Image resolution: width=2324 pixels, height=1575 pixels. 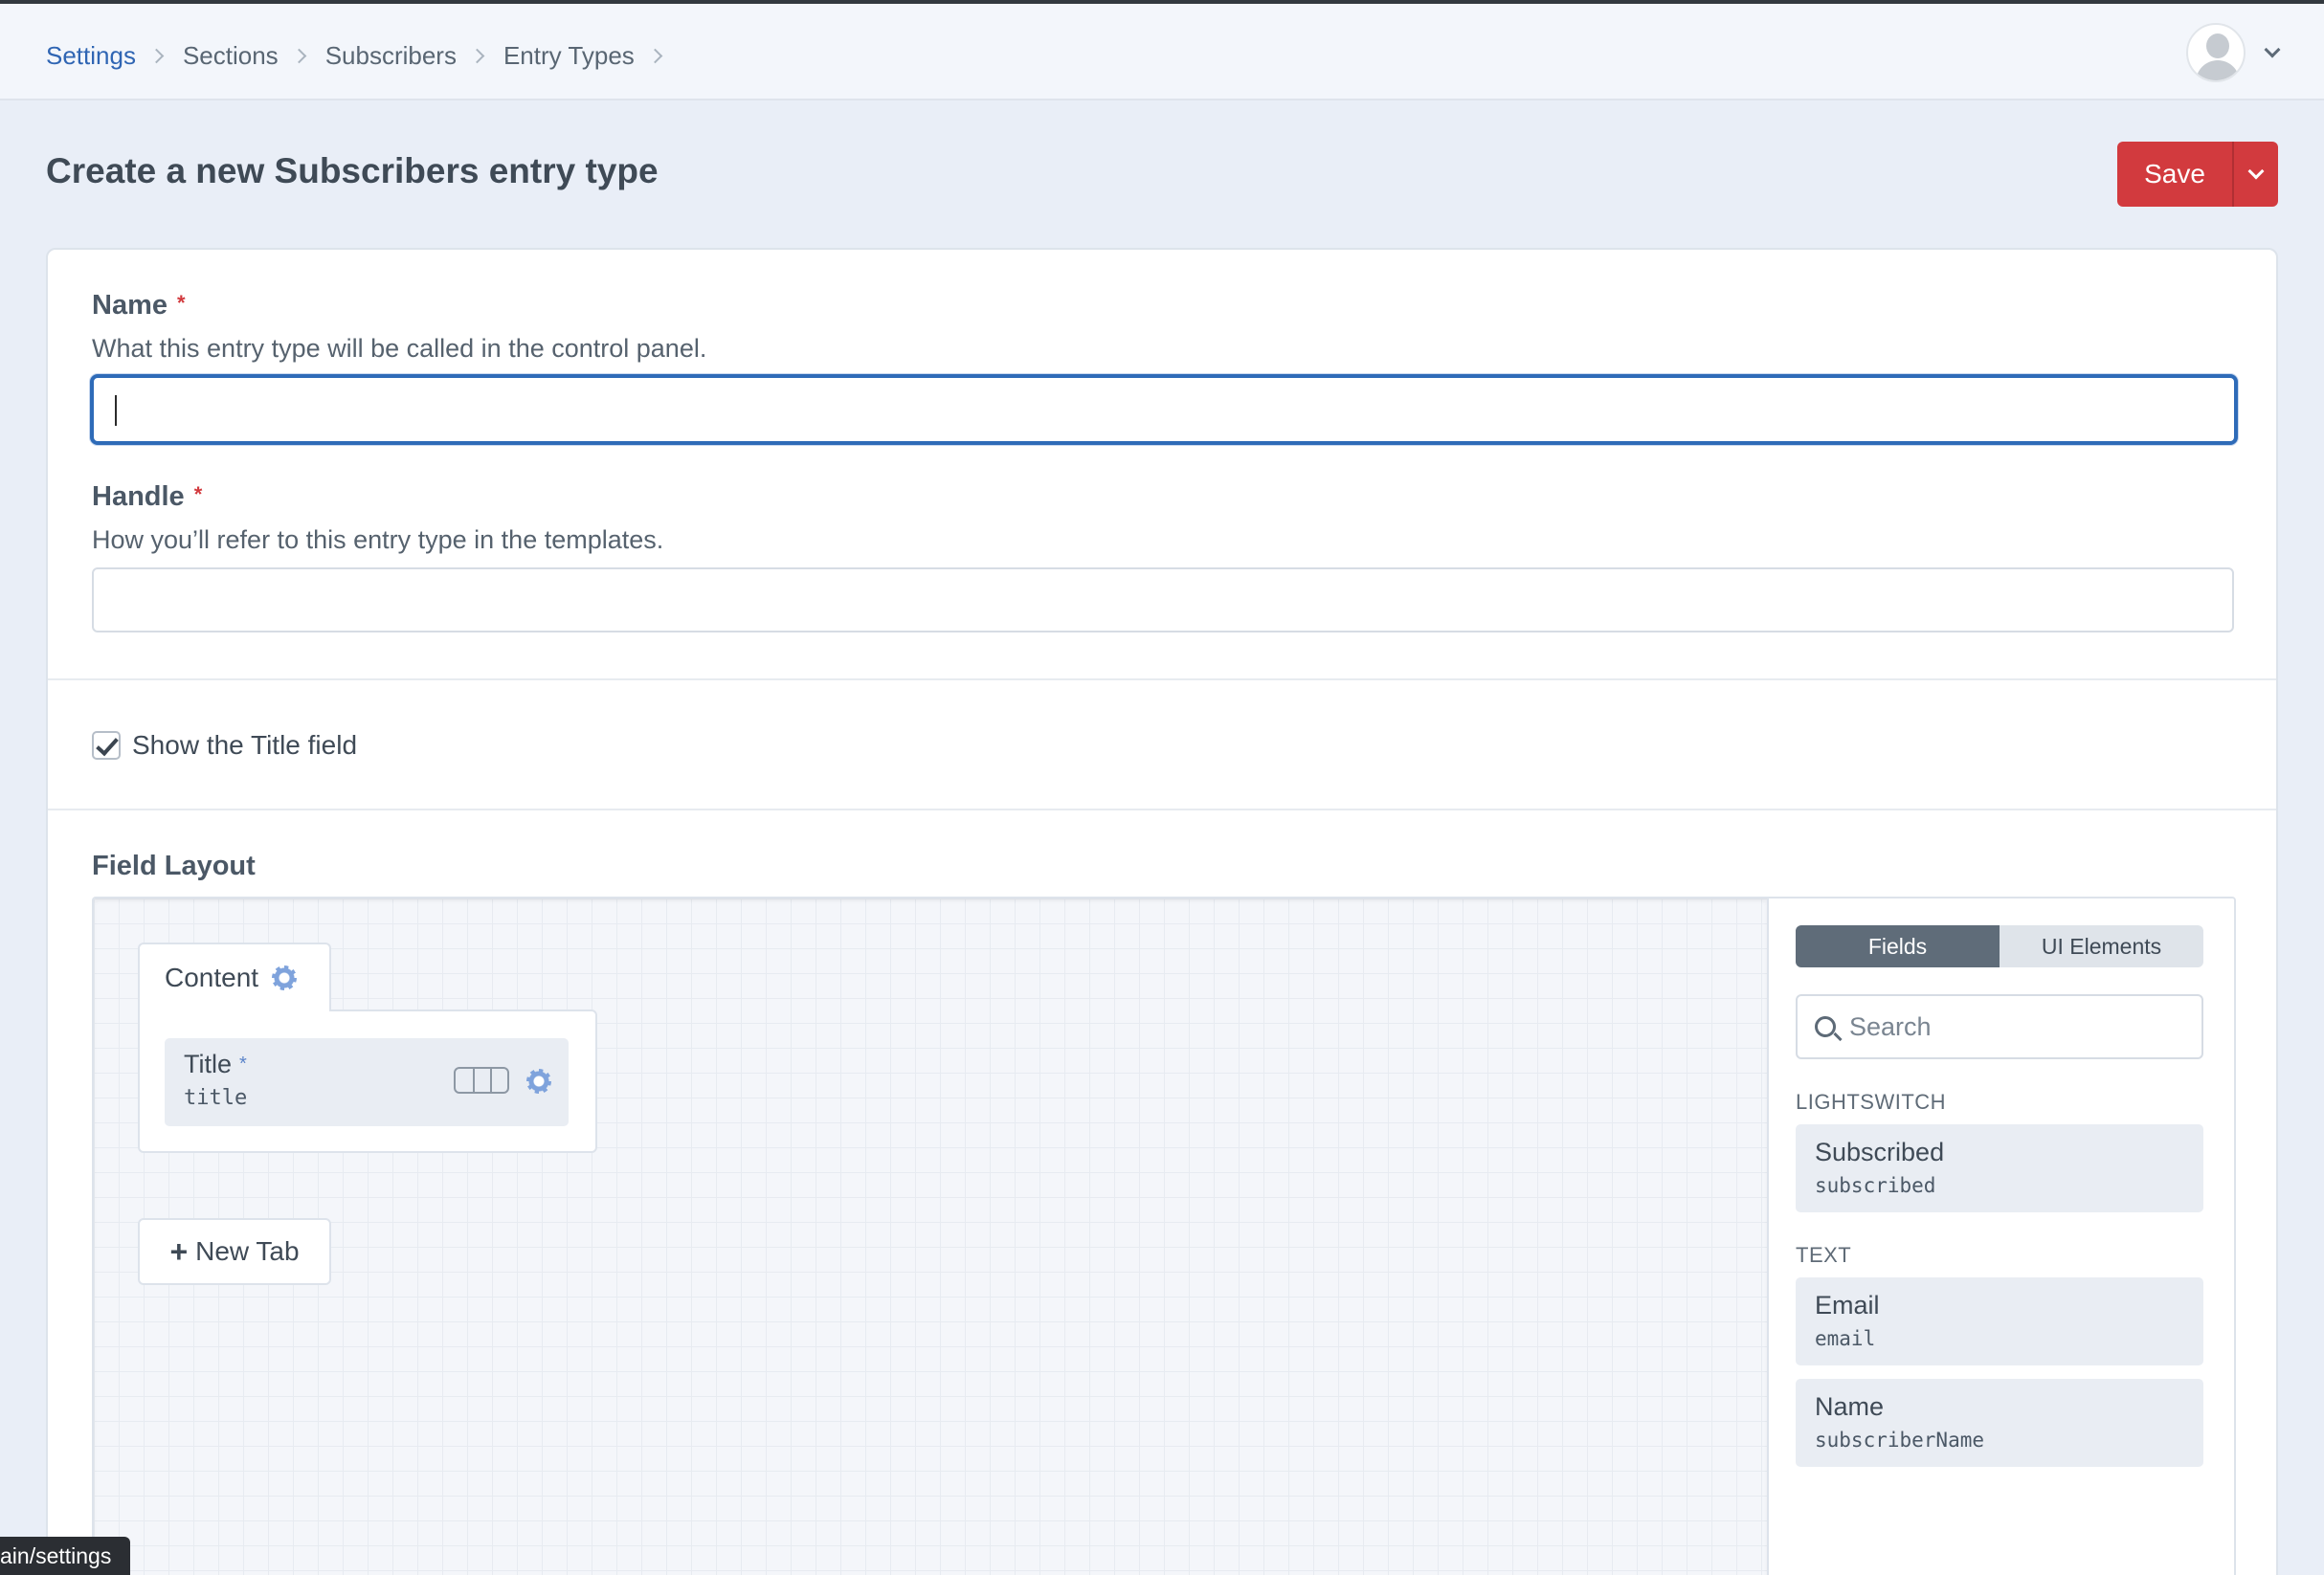 I want to click on library-tabs: Fields UI Elements, so click(x=1999, y=946).